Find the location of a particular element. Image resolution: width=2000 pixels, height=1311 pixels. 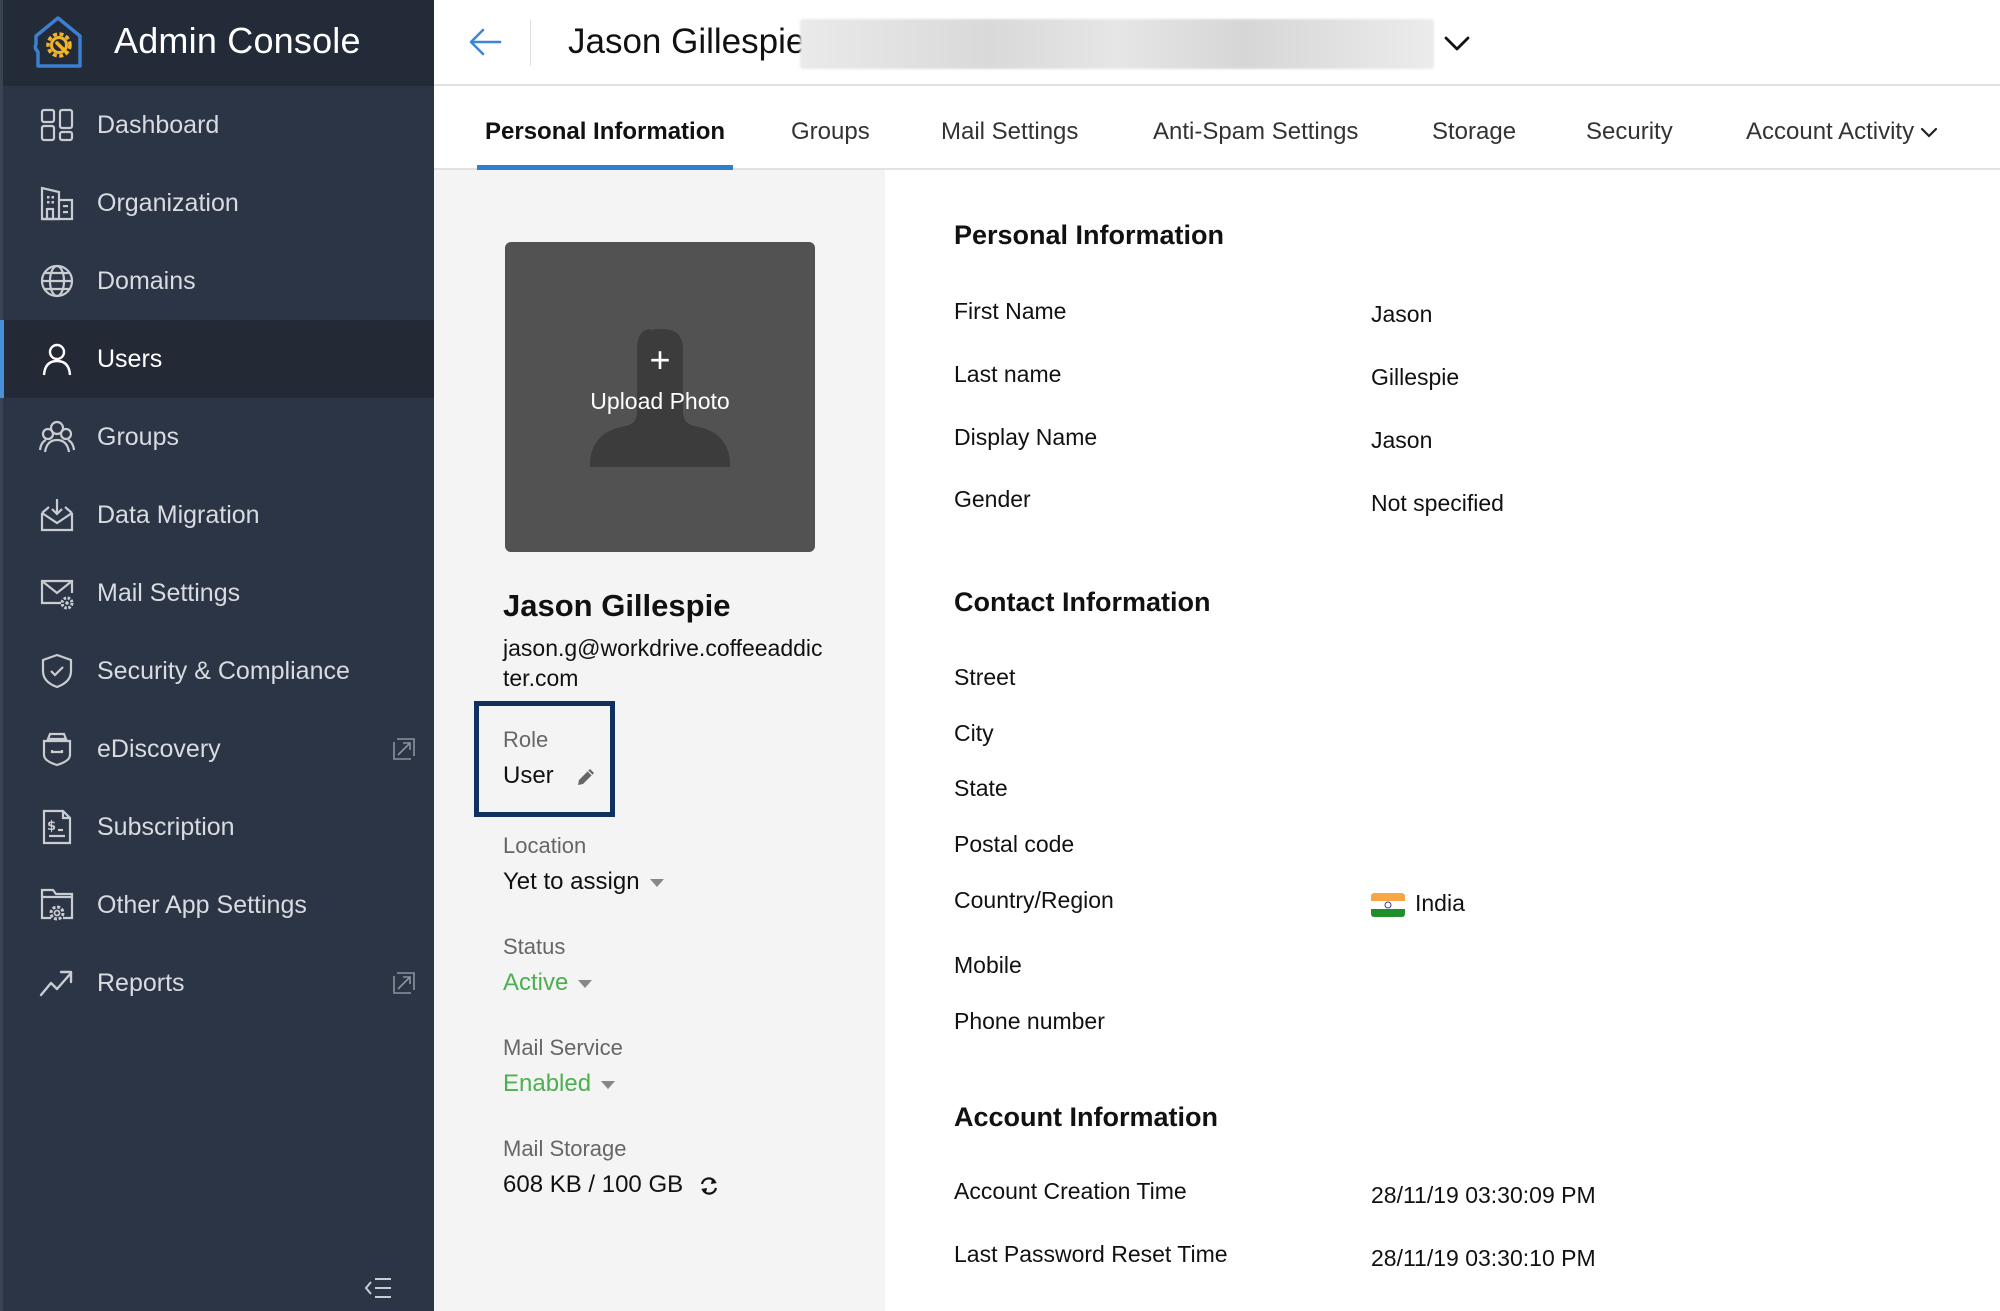

brand-header: Admin Console is located at coordinates (218, 43).